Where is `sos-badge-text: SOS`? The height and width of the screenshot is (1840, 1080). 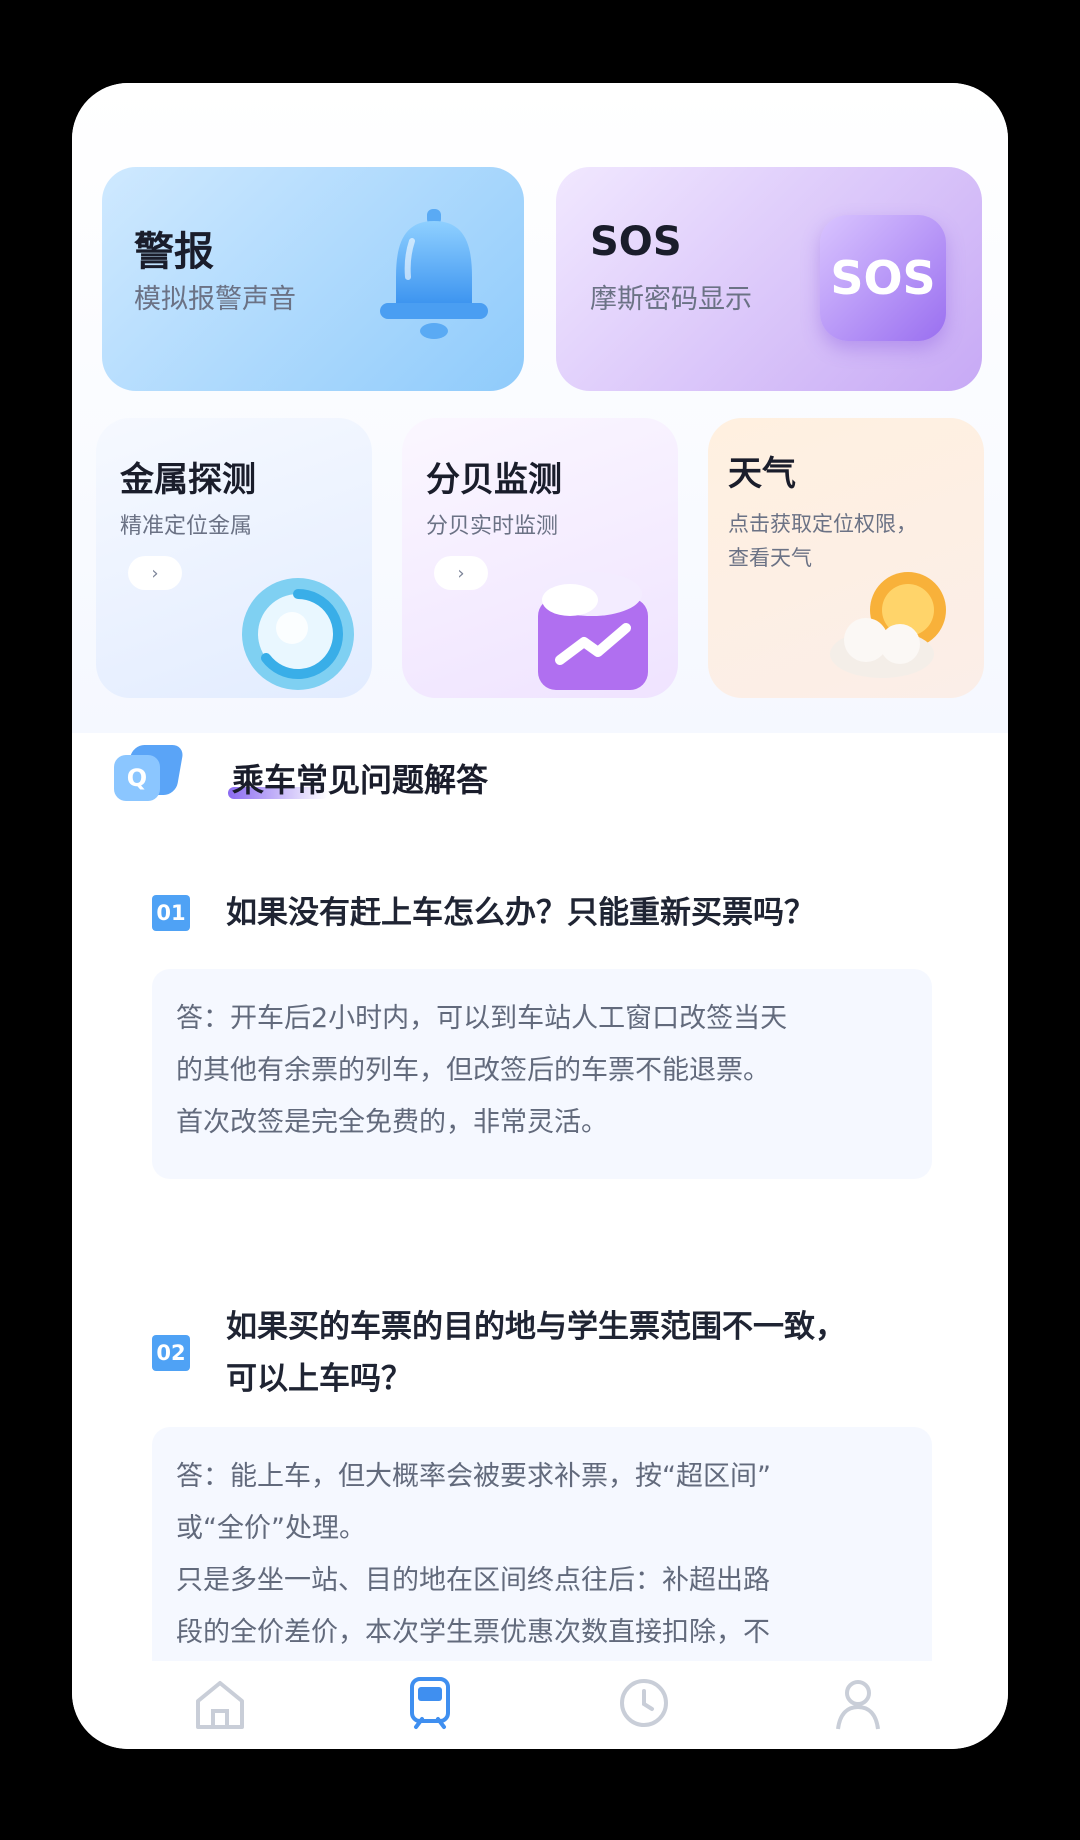 sos-badge-text: SOS is located at coordinates (883, 278).